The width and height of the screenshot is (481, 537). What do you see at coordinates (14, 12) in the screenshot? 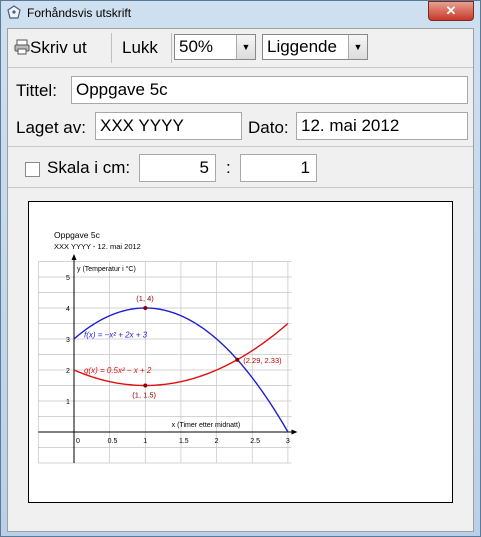
I see `app-icon` at bounding box center [14, 12].